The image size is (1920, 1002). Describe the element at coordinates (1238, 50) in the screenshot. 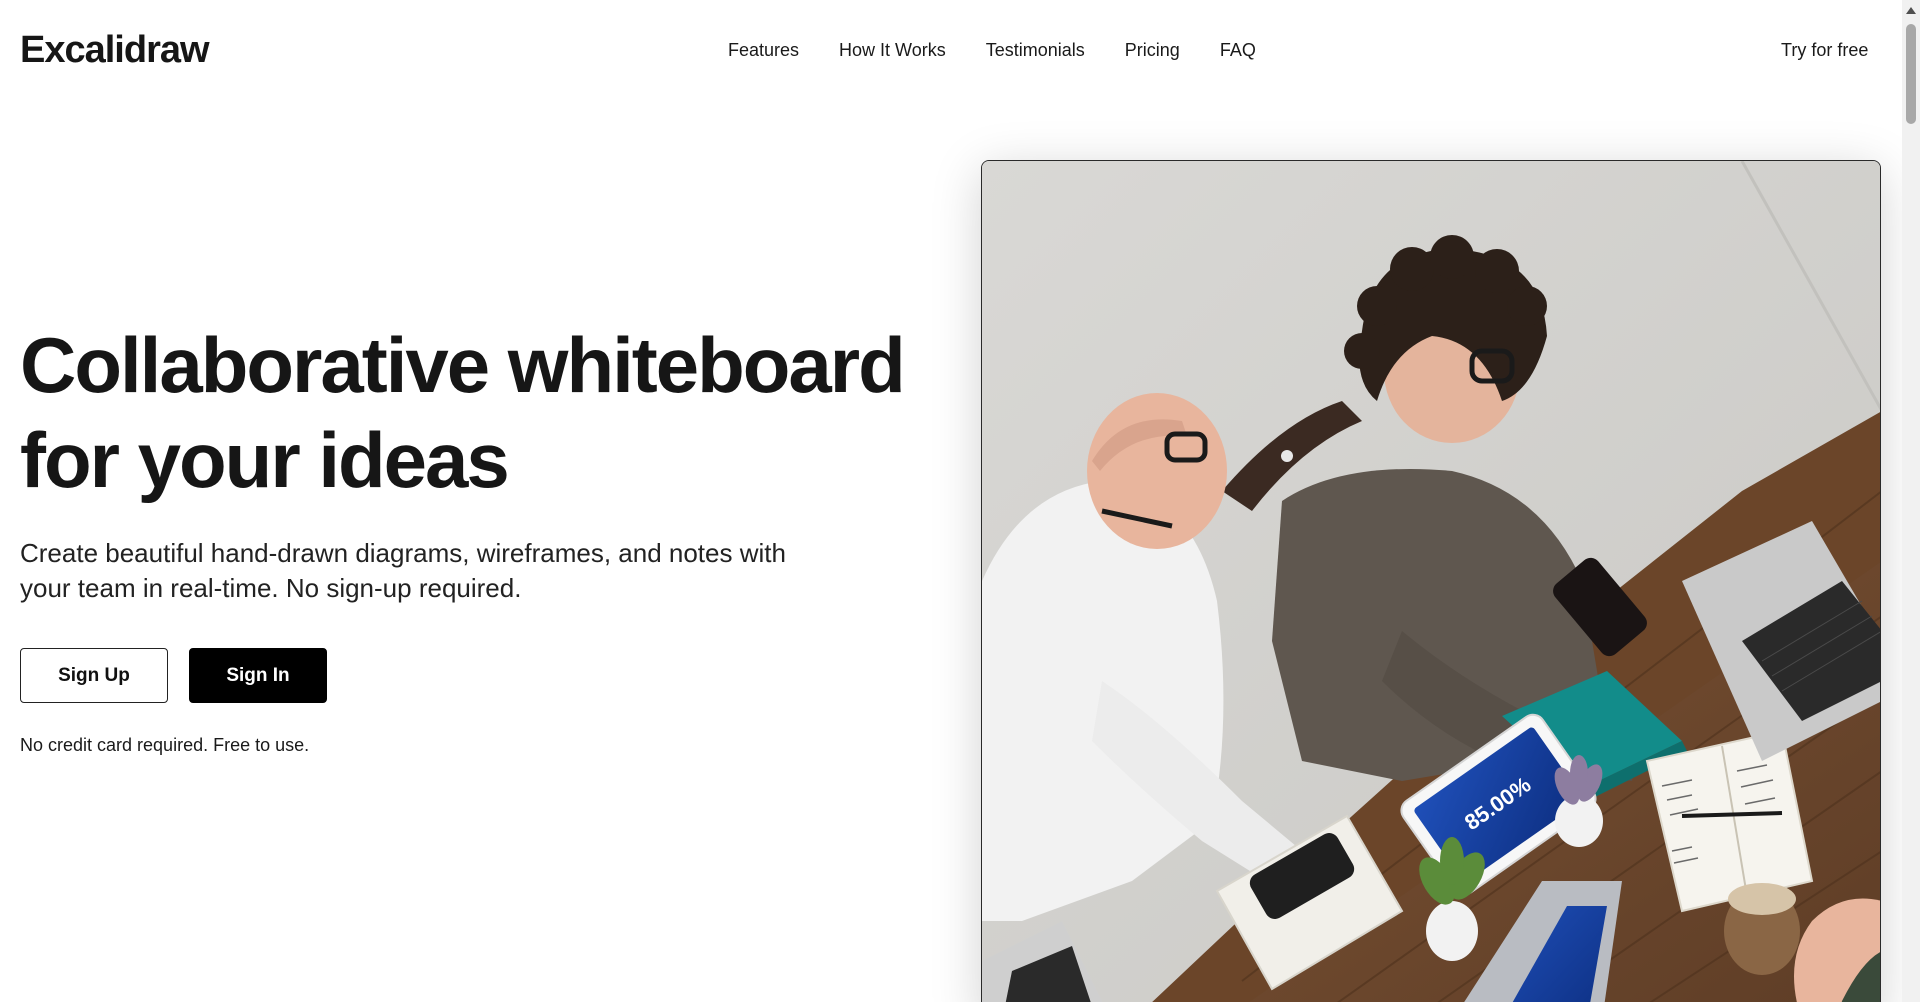

I see `nav-faq: FAQ` at that location.